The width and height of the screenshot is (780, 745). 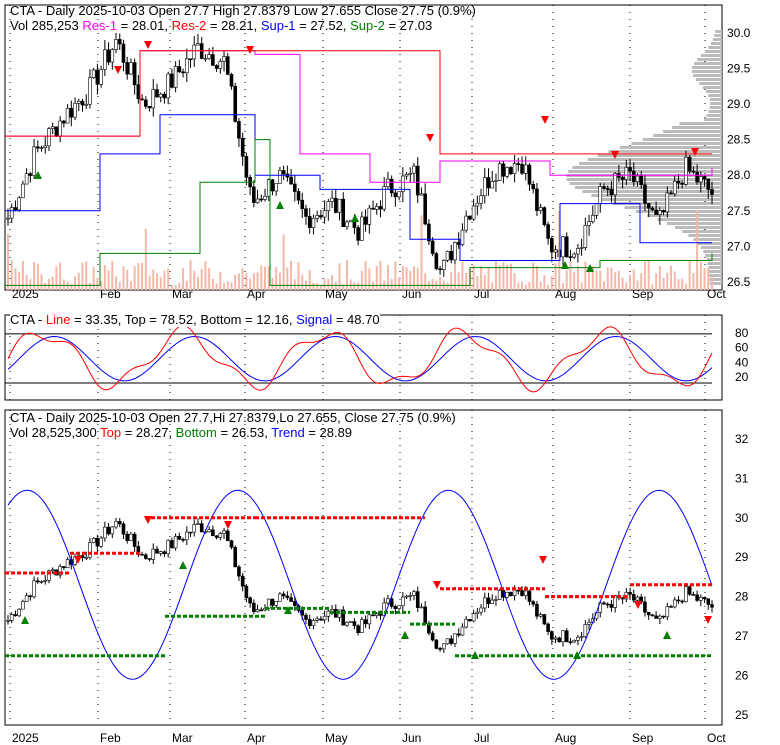 What do you see at coordinates (189, 25) in the screenshot?
I see `res2-label: Res-2` at bounding box center [189, 25].